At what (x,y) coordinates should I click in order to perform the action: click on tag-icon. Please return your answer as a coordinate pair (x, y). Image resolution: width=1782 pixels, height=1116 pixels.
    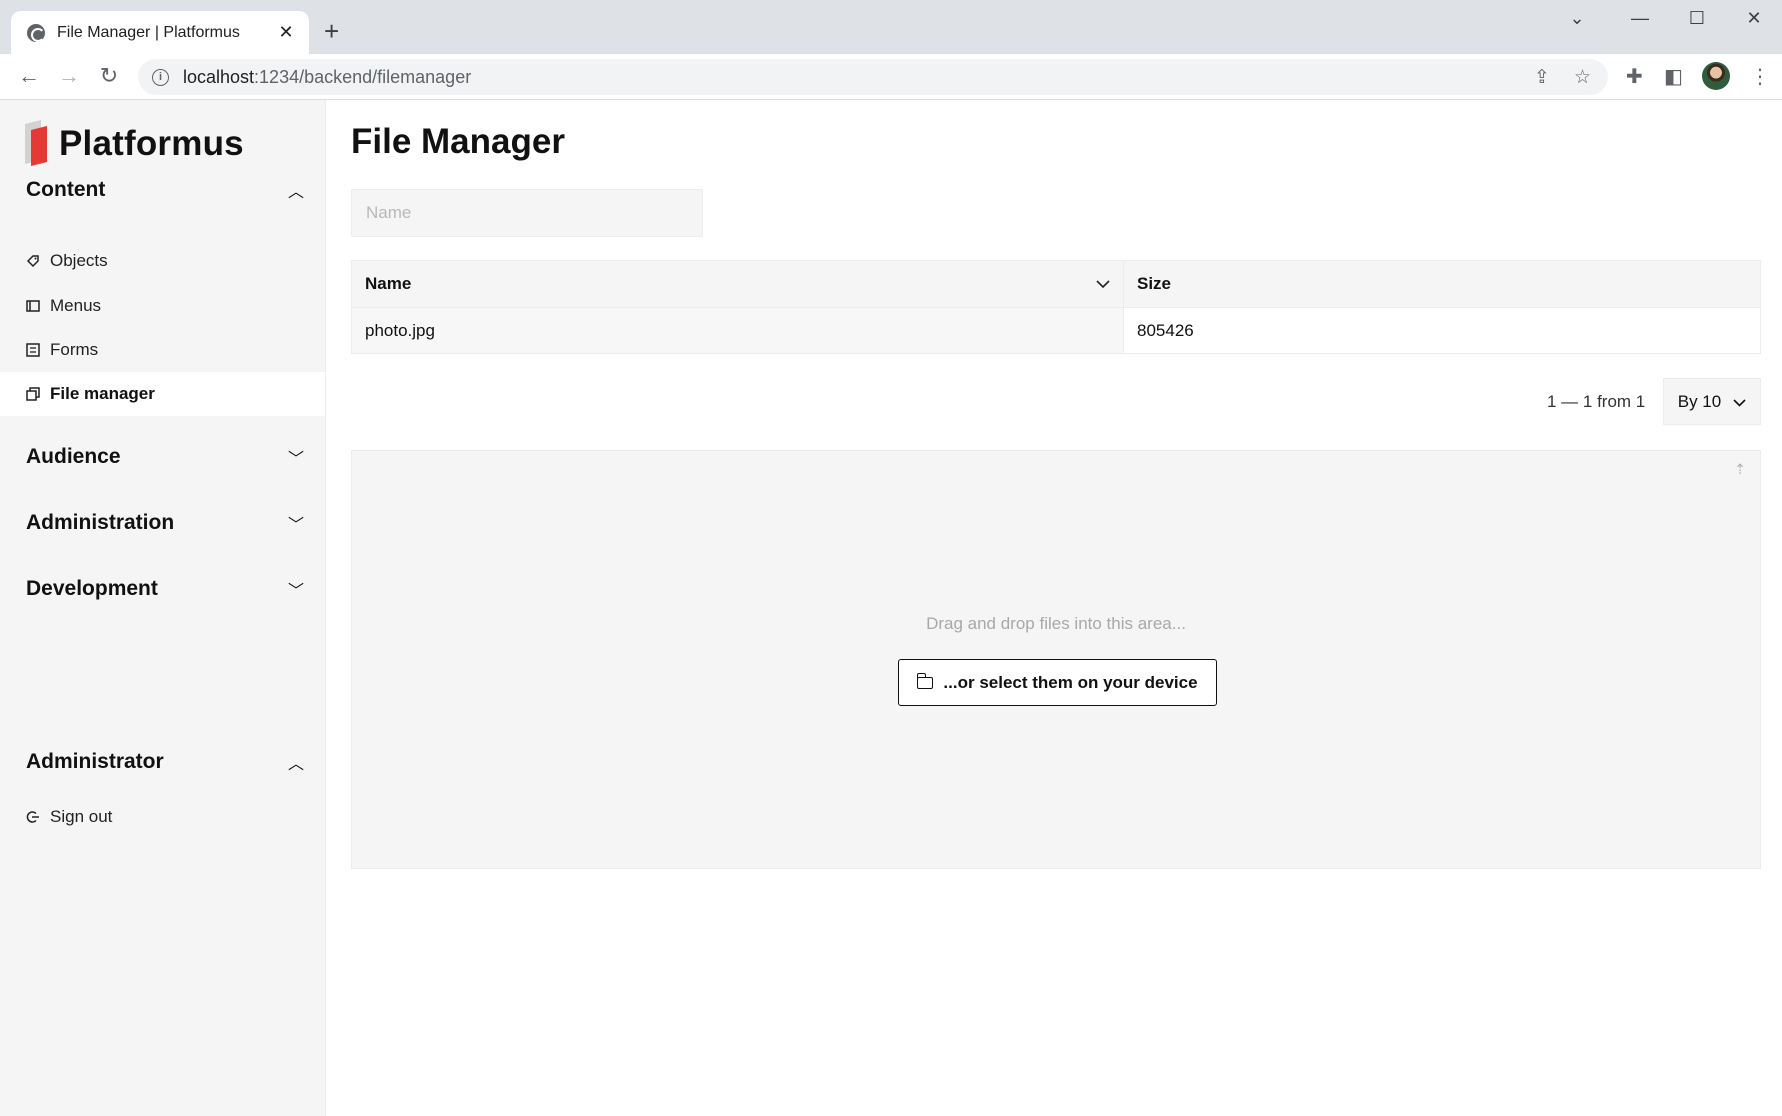
    Looking at the image, I should click on (33, 261).